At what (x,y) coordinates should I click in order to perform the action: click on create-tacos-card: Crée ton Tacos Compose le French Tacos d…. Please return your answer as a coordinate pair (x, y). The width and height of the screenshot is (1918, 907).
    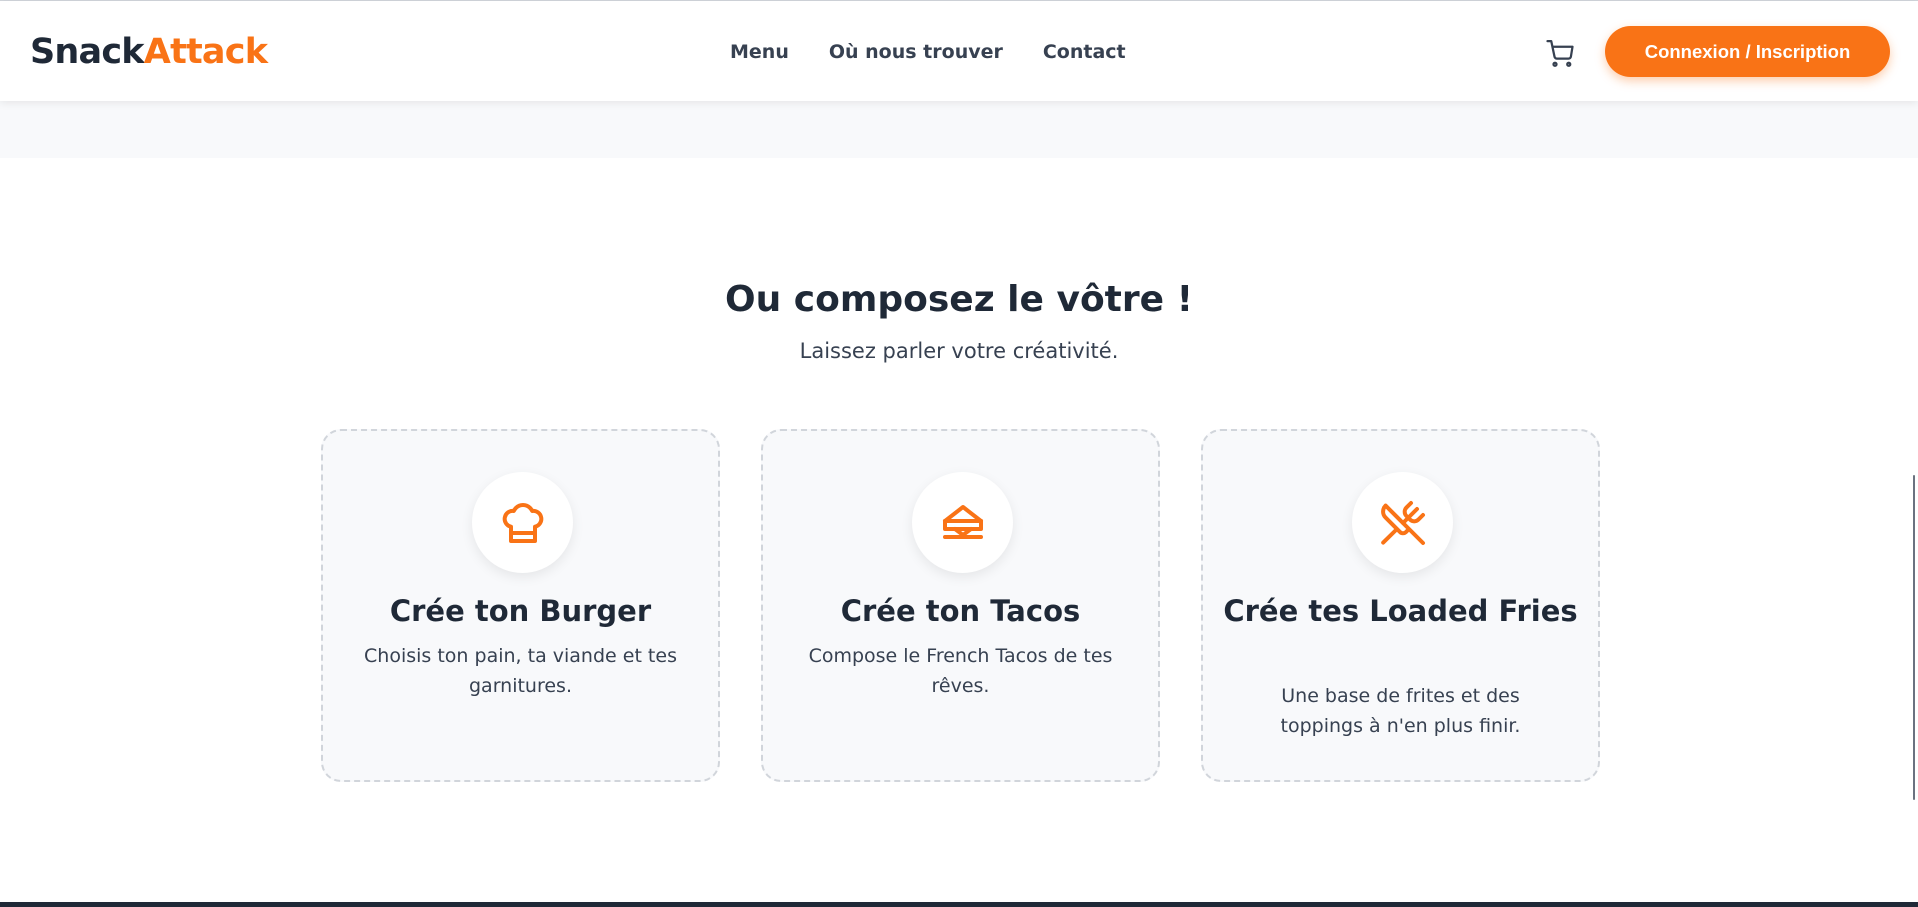
    Looking at the image, I should click on (960, 605).